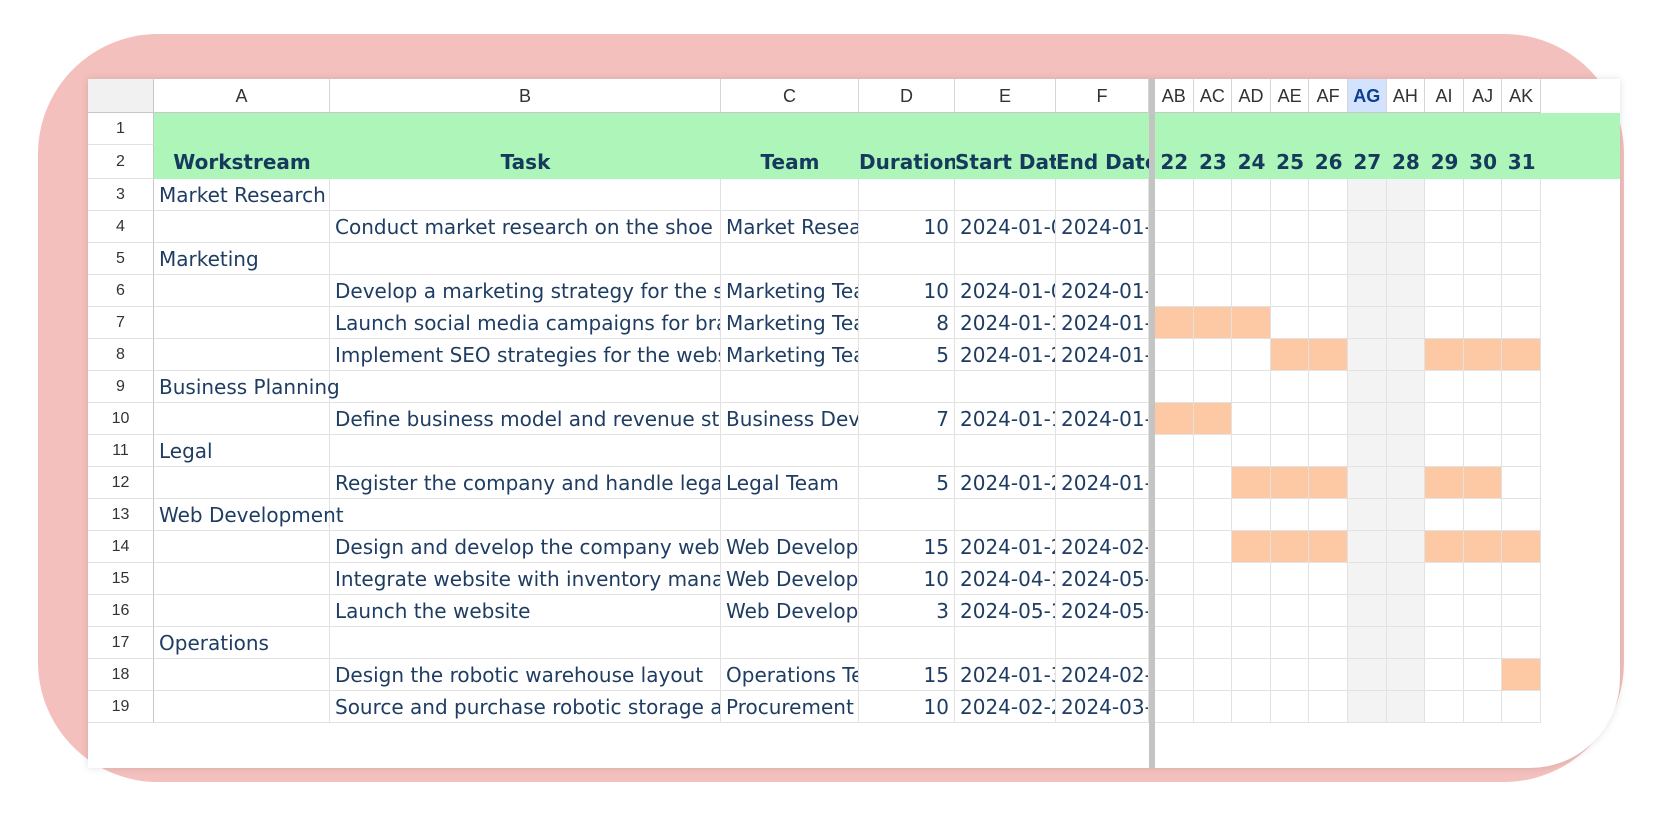 The height and width of the screenshot is (826, 1660). I want to click on cell-start: 2024-01-31, so click(1005, 675).